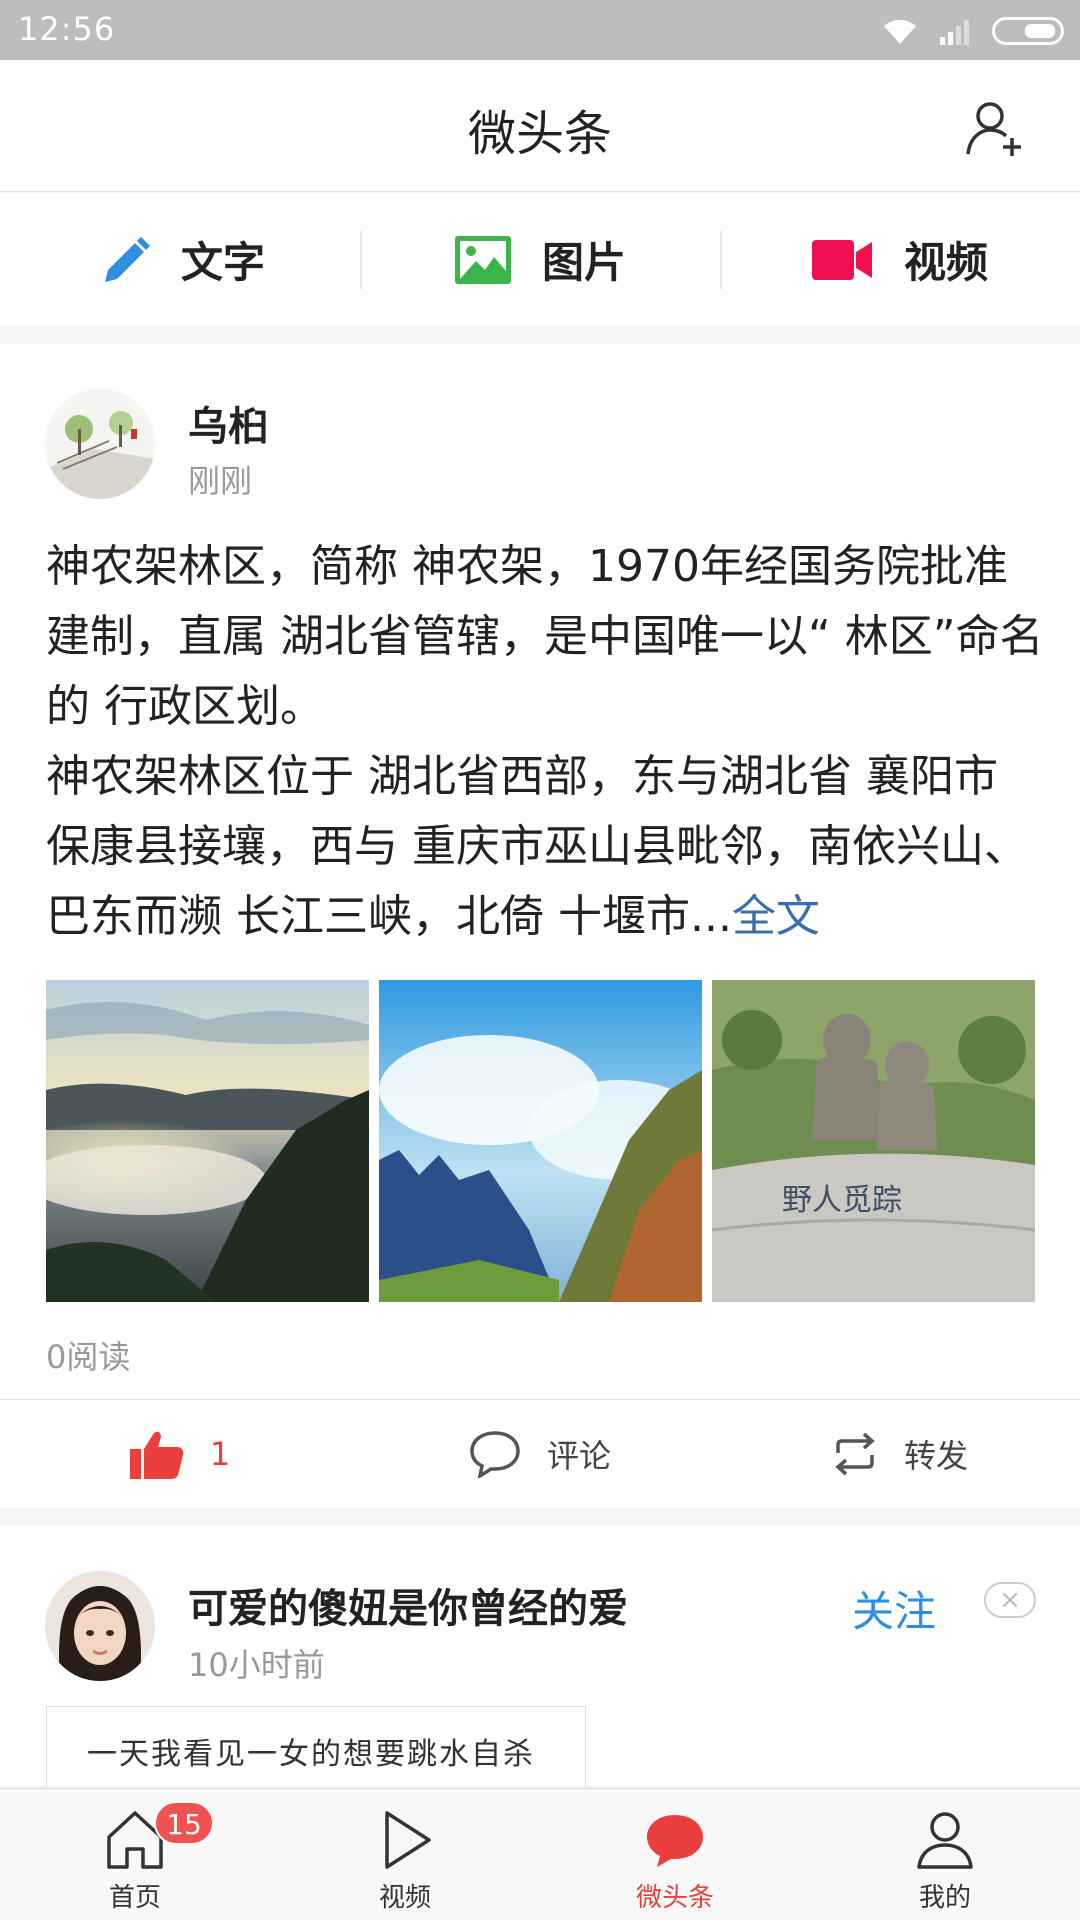  What do you see at coordinates (900, 1454) in the screenshot?
I see `share-button: 转发` at bounding box center [900, 1454].